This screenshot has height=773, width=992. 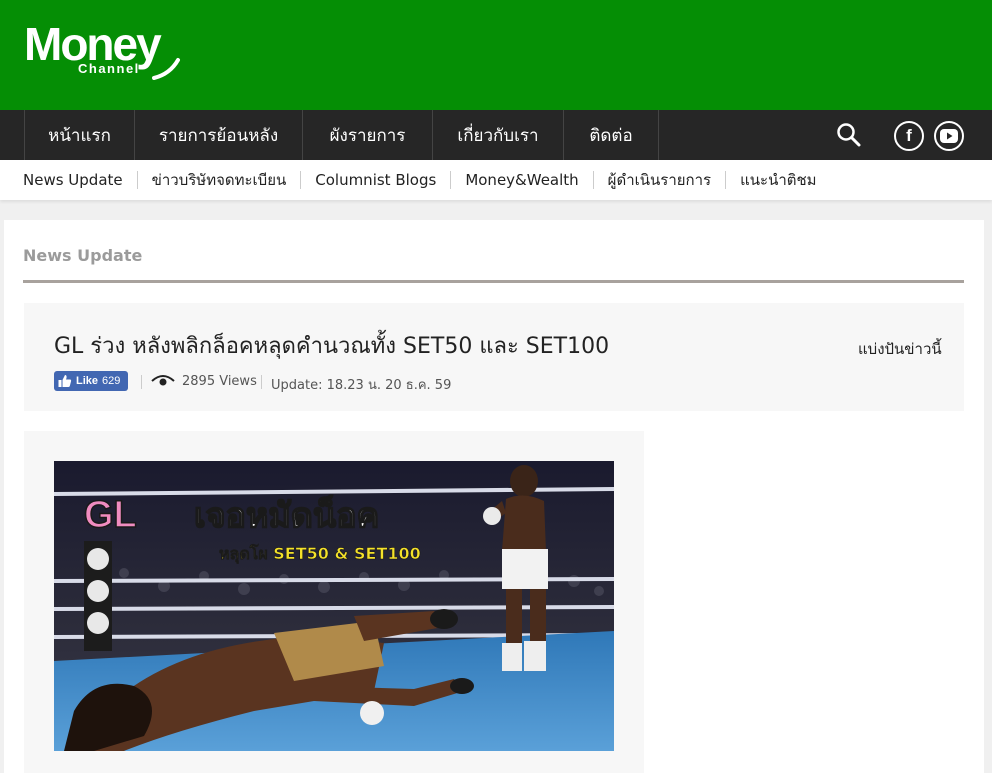 What do you see at coordinates (498, 135) in the screenshot?
I see `nav-item-about: เกี่ยวกับเรา` at bounding box center [498, 135].